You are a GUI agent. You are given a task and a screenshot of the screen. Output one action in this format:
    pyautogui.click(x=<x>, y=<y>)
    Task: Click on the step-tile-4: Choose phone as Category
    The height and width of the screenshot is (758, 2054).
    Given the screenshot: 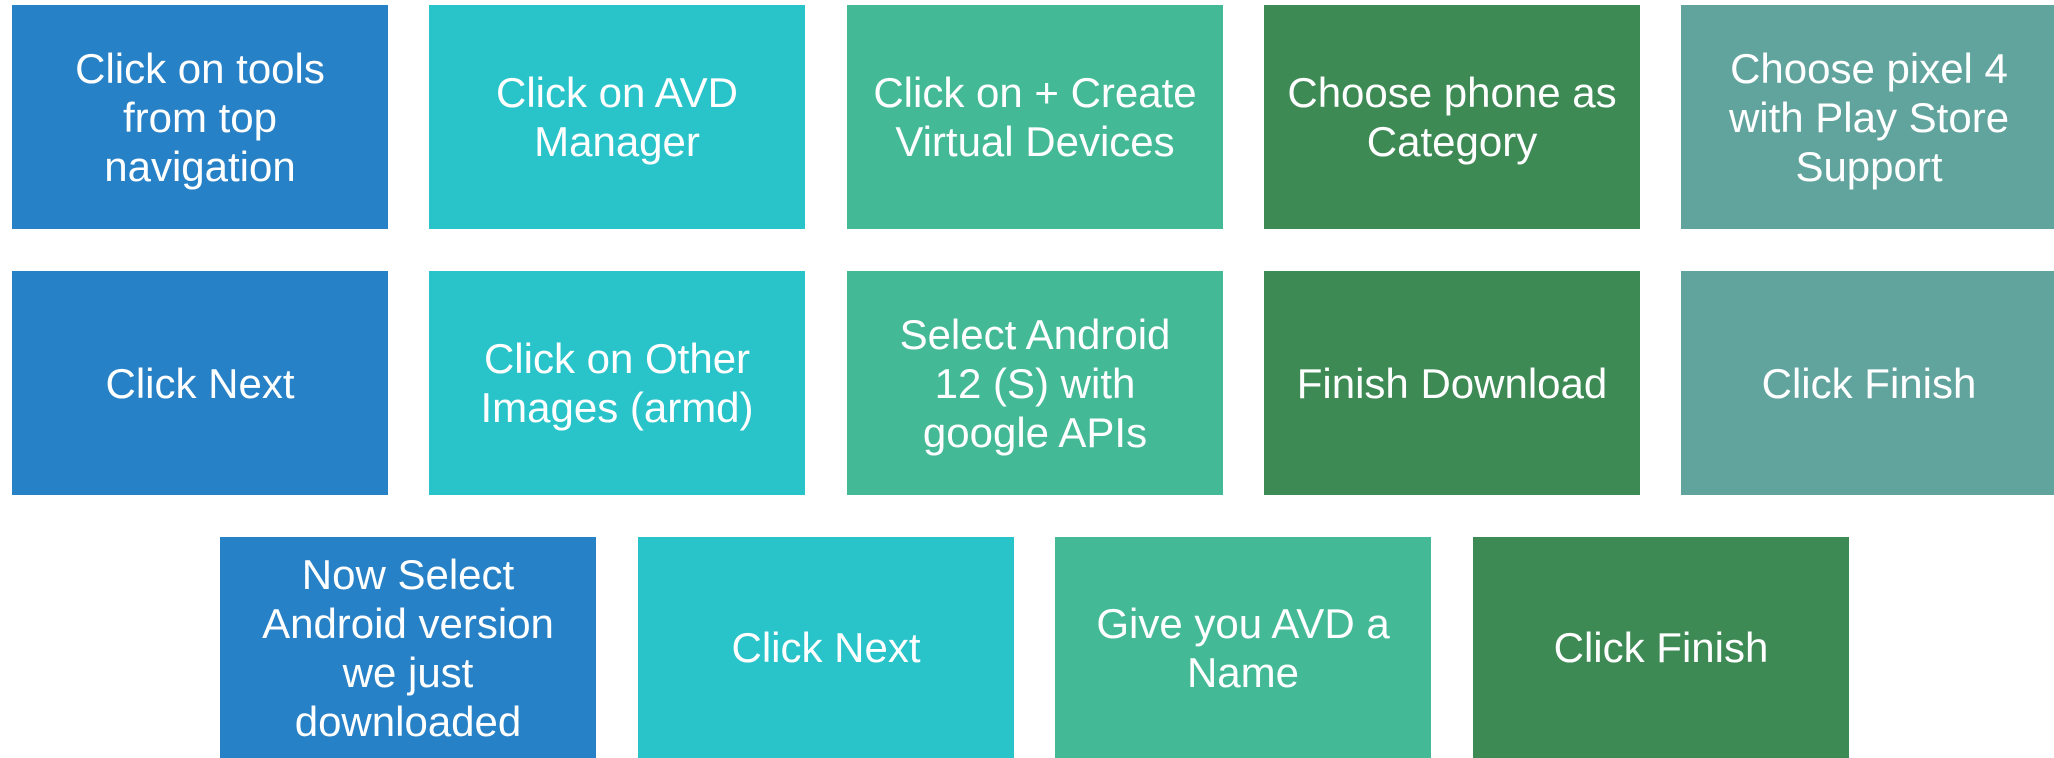 What is the action you would take?
    pyautogui.click(x=1452, y=117)
    